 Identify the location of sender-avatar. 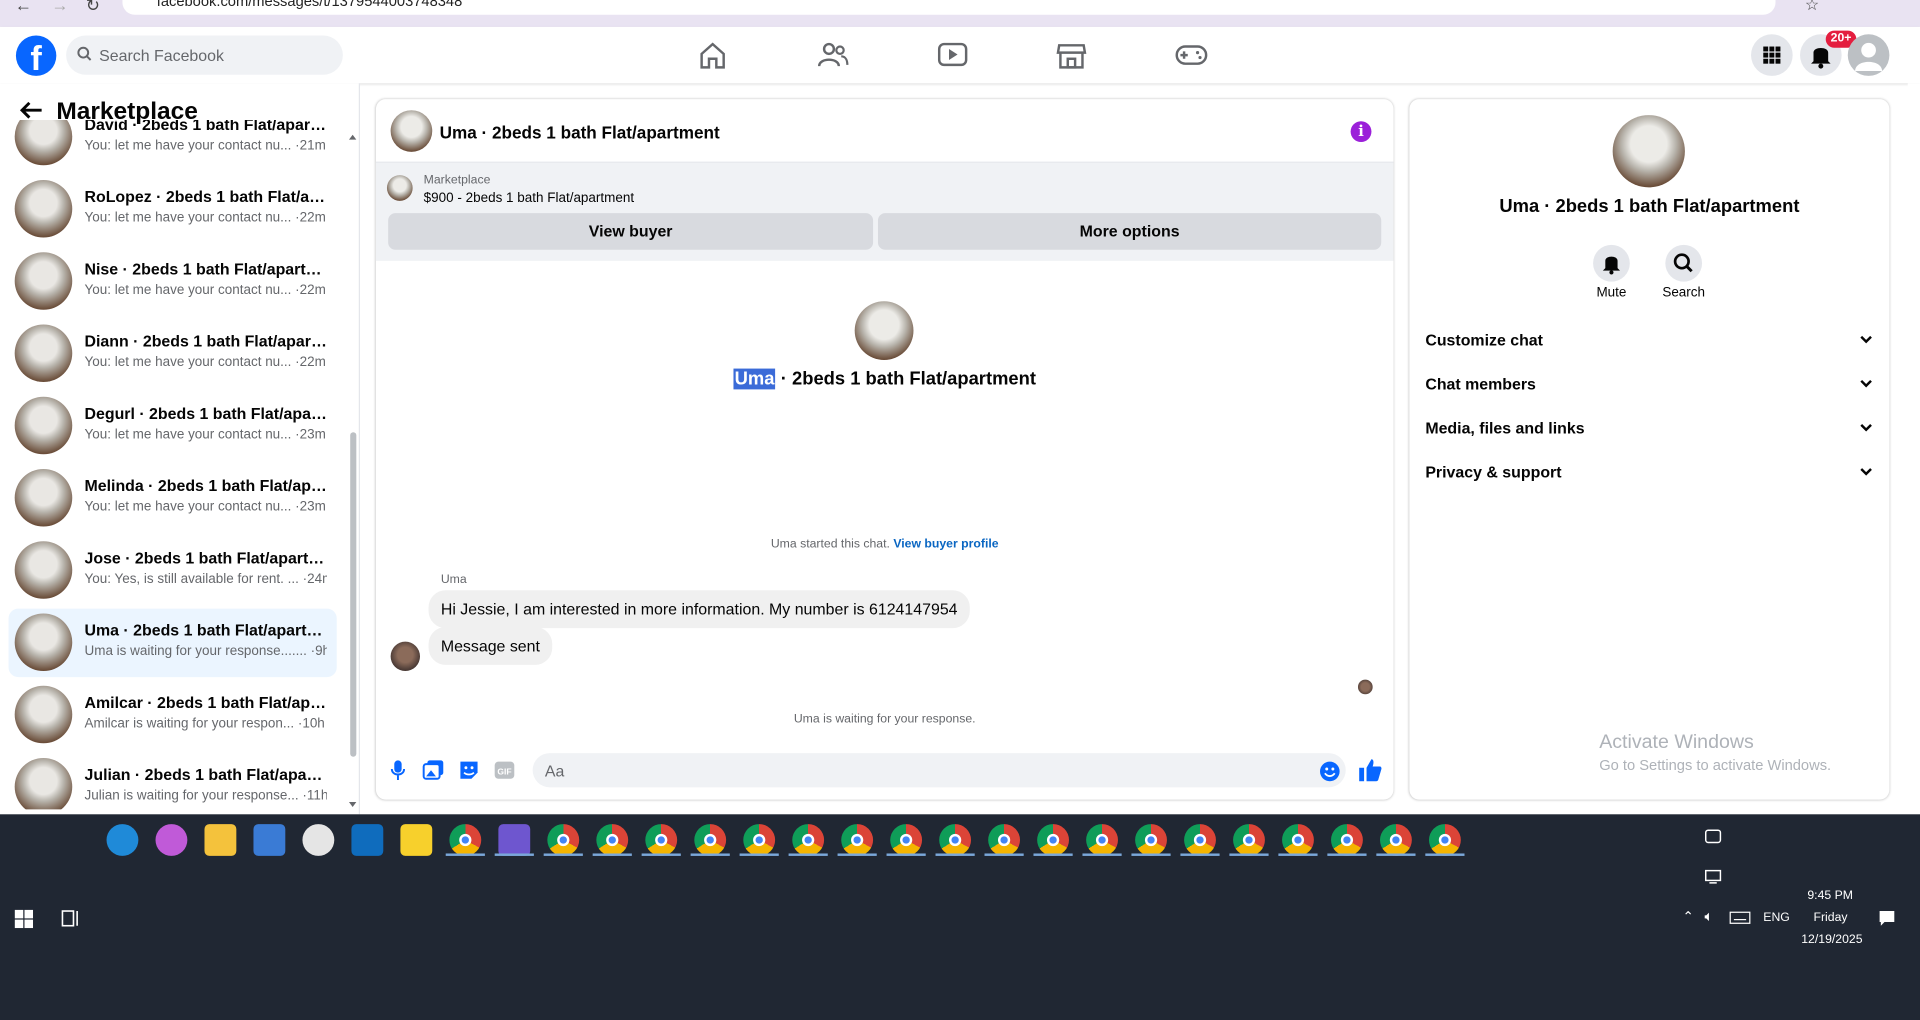
(405, 656).